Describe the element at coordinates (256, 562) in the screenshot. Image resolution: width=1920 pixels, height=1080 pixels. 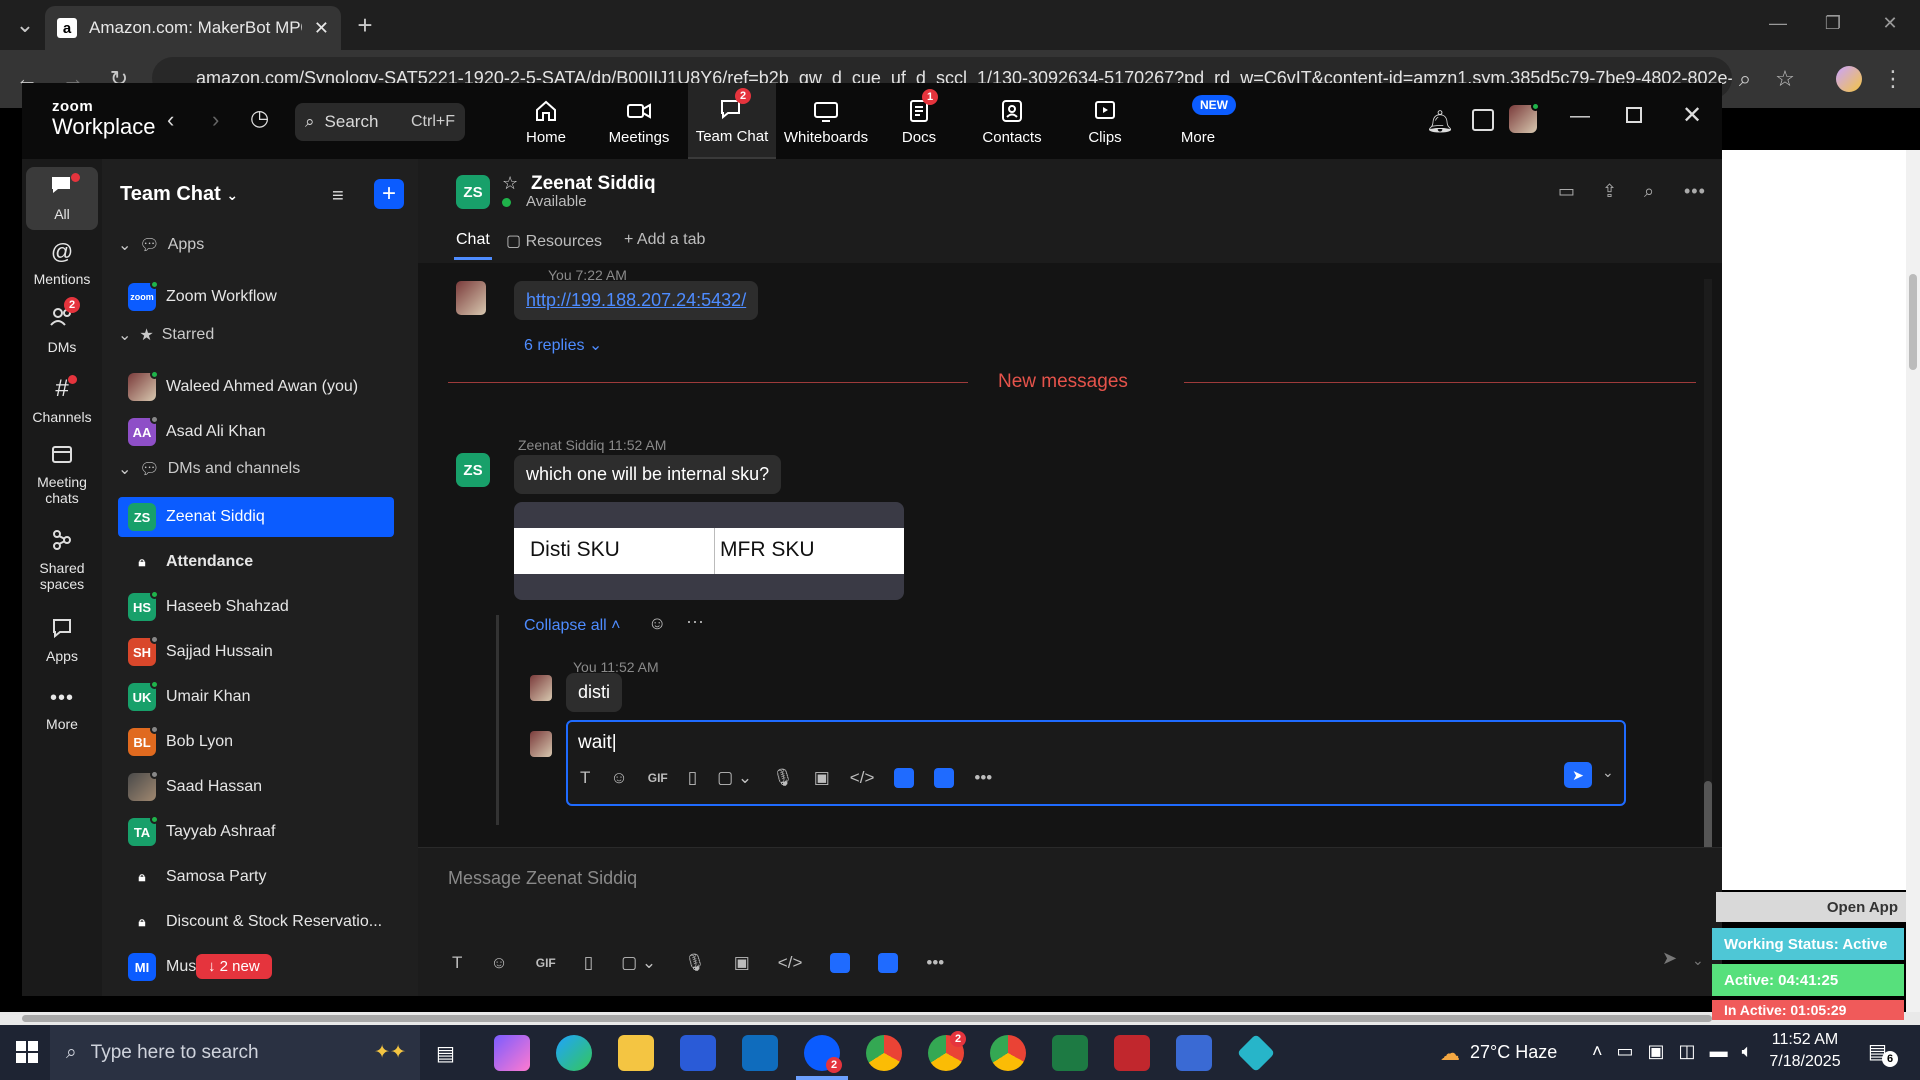
I see `sidebar-item-attendance: 🔒︎ Attendance` at that location.